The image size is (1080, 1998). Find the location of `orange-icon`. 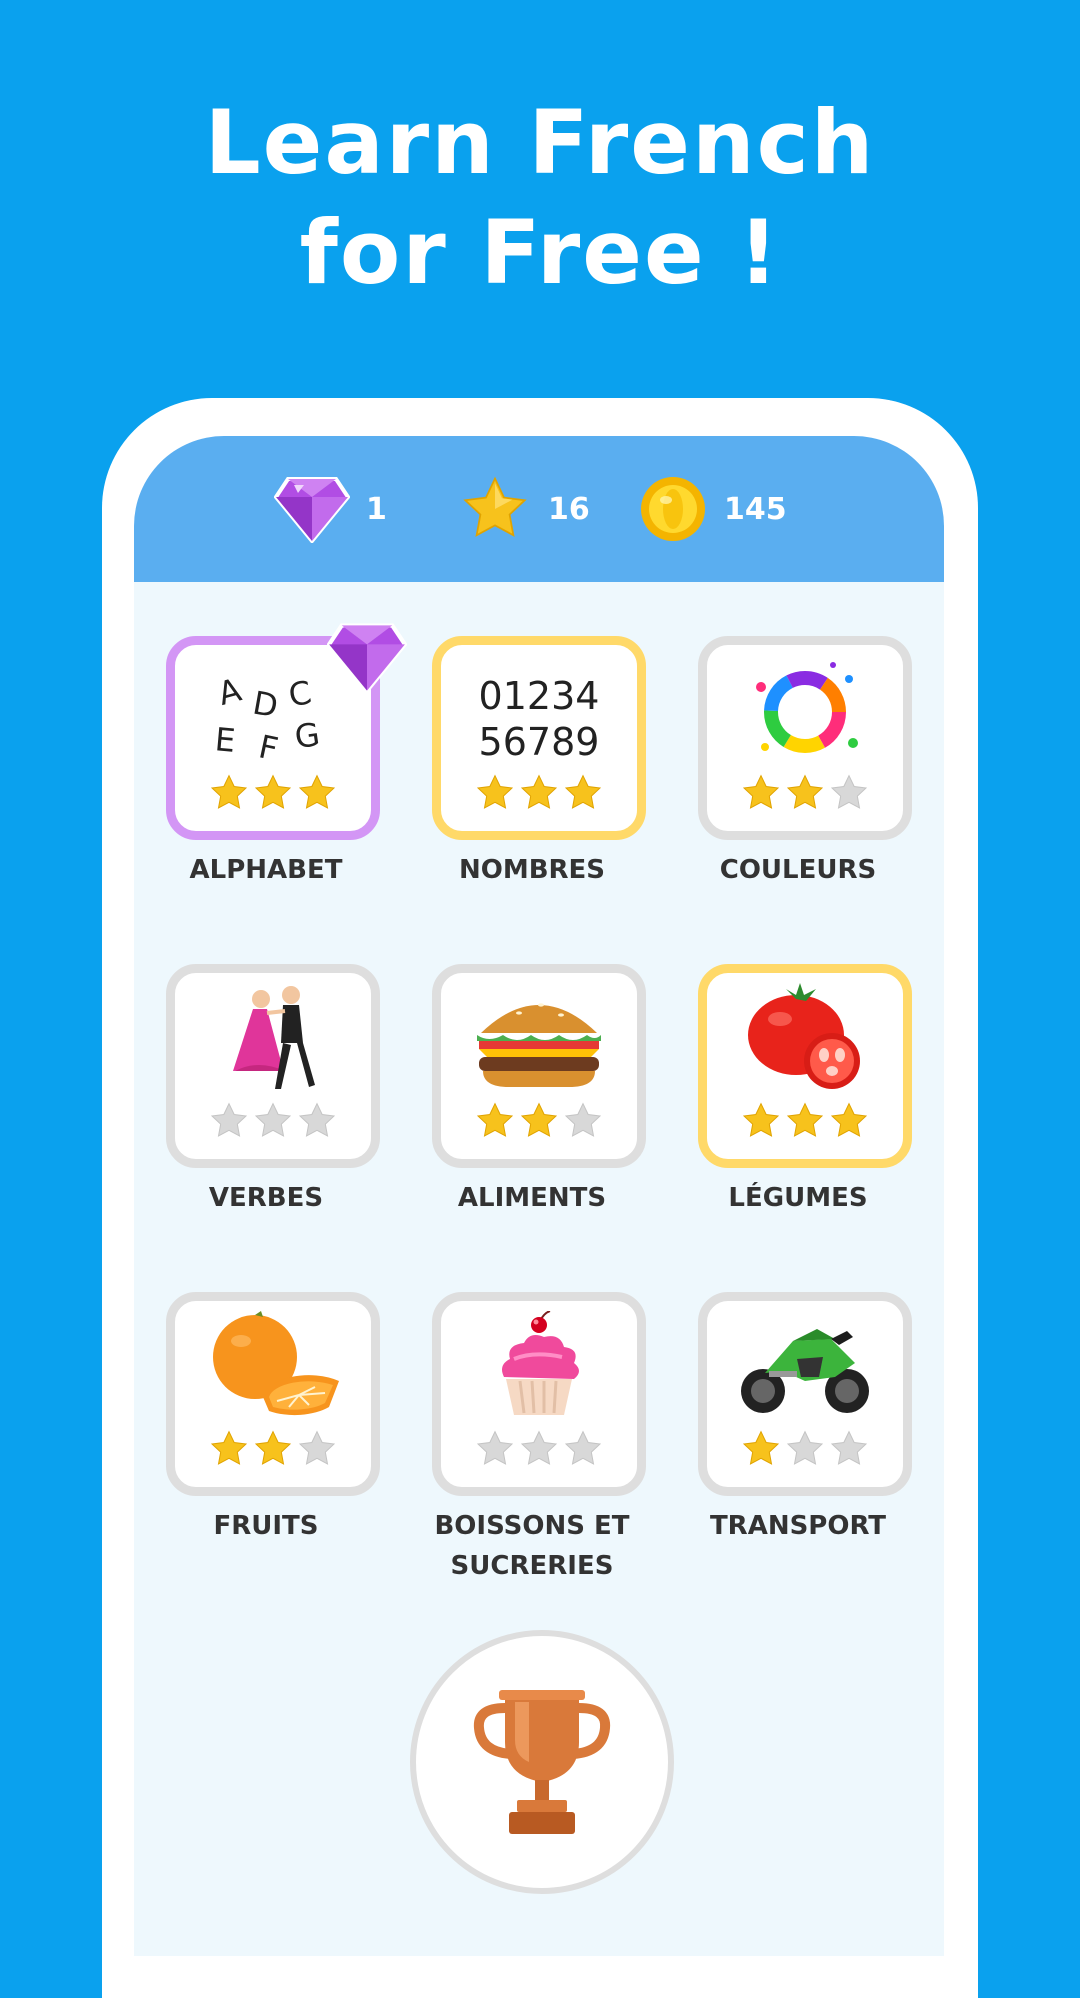

orange-icon is located at coordinates (276, 1363).